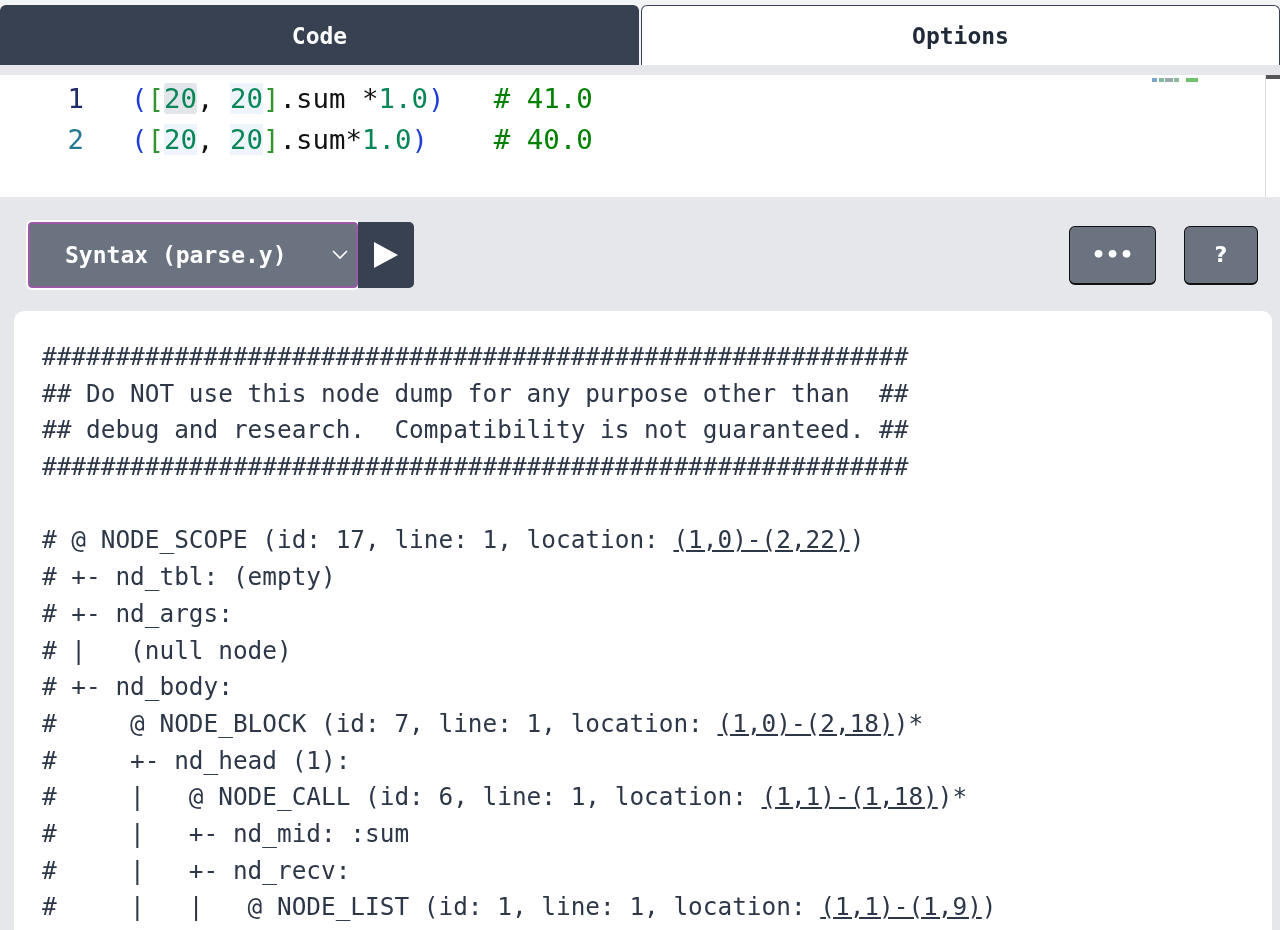 This screenshot has height=930, width=1280. I want to click on line-number: 1, so click(75, 98).